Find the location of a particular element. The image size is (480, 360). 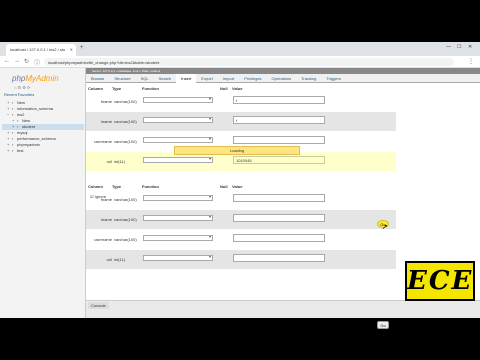

tab-operations: Operations is located at coordinates (282, 78).